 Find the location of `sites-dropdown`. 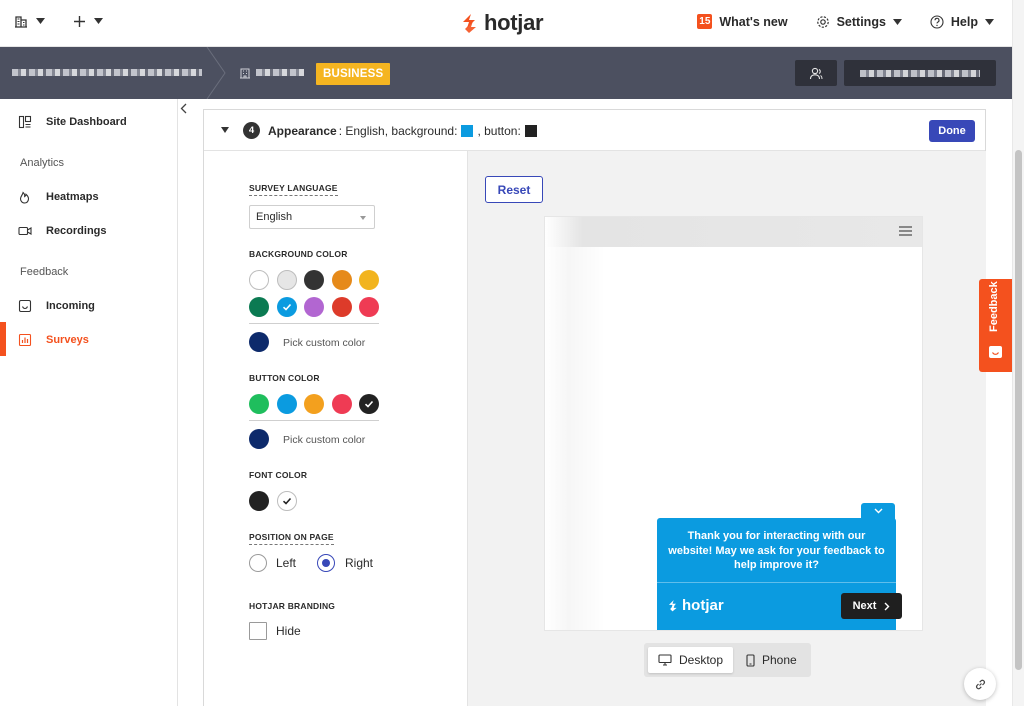

sites-dropdown is located at coordinates (29, 21).